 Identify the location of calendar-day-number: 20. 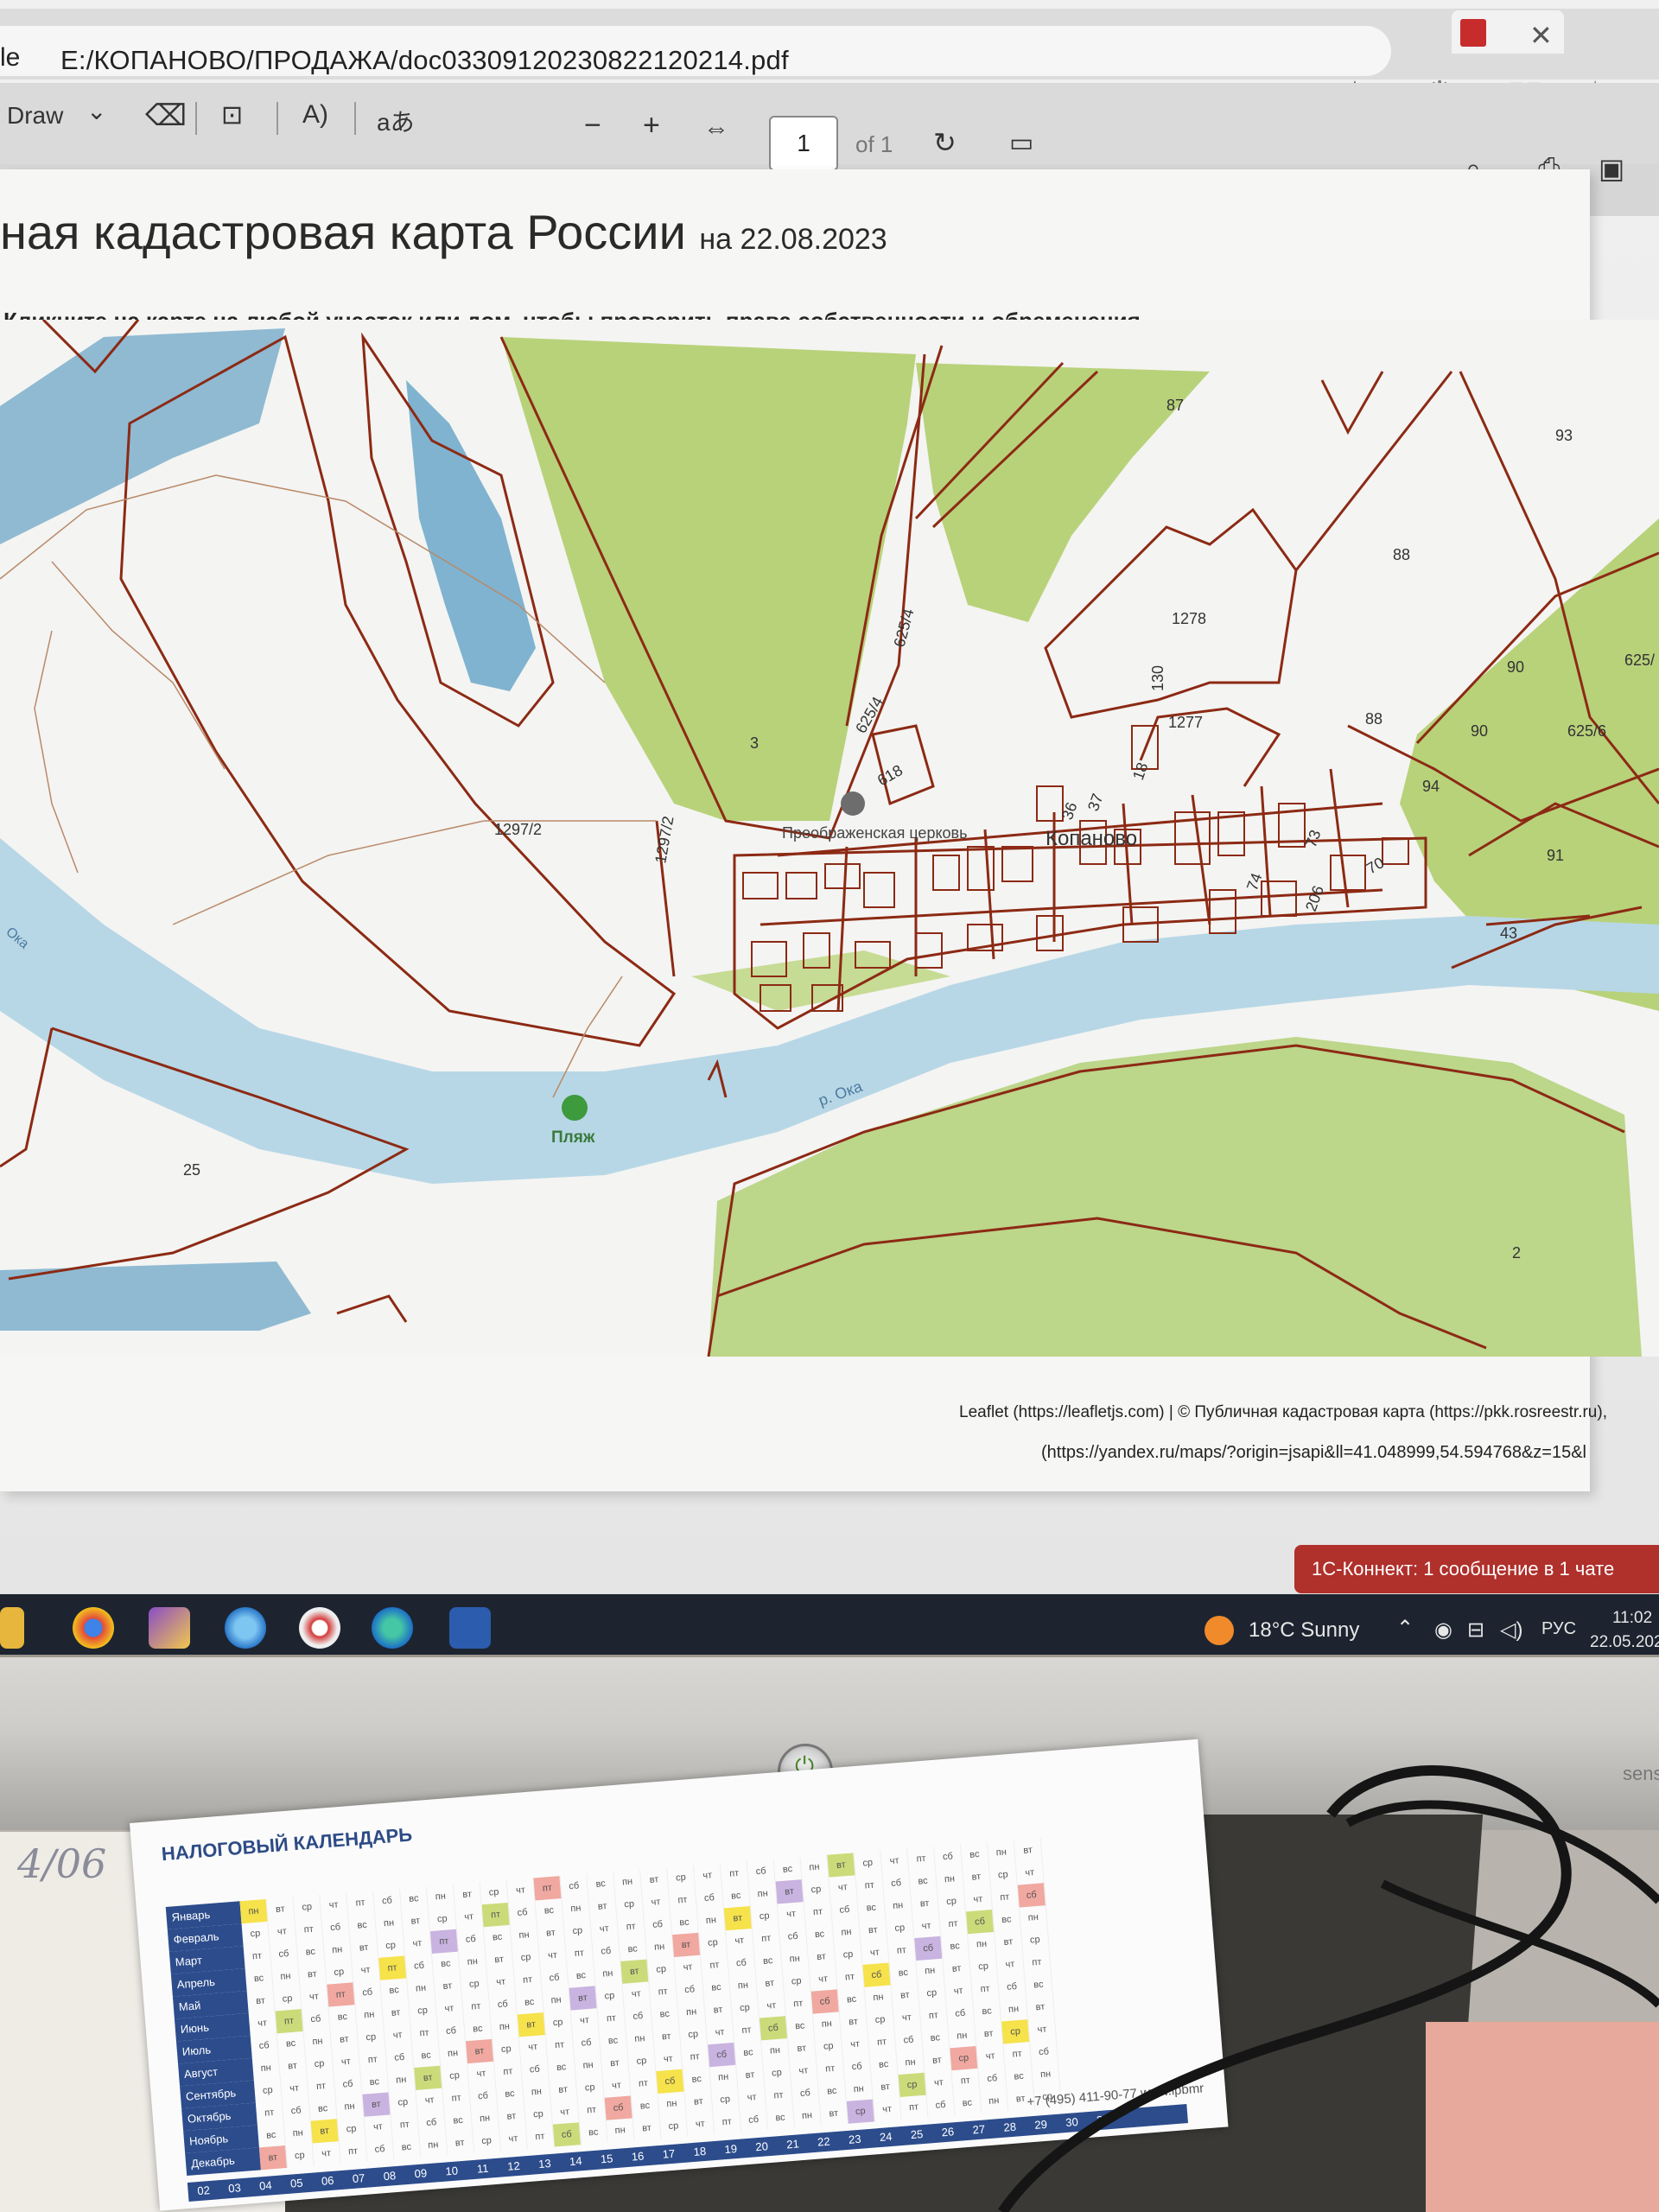
(761, 2146).